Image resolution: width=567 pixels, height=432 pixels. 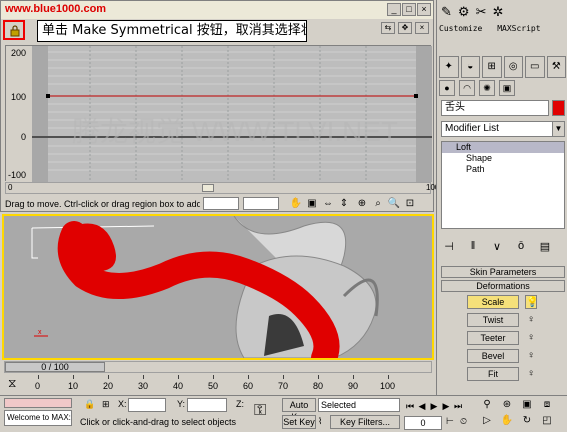 What do you see at coordinates (463, 421) in the screenshot?
I see `time-config-icon: ⏲` at bounding box center [463, 421].